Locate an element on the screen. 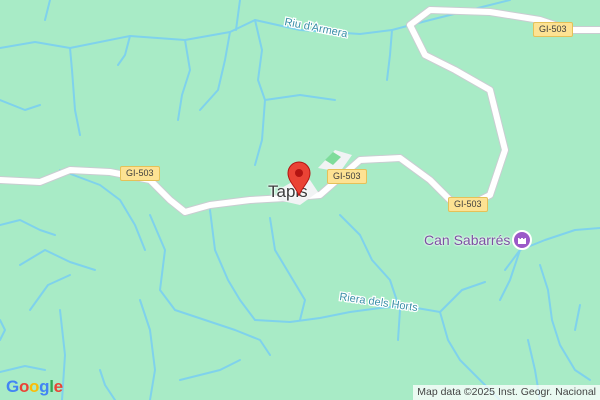  google-logo: Google is located at coordinates (34, 386).